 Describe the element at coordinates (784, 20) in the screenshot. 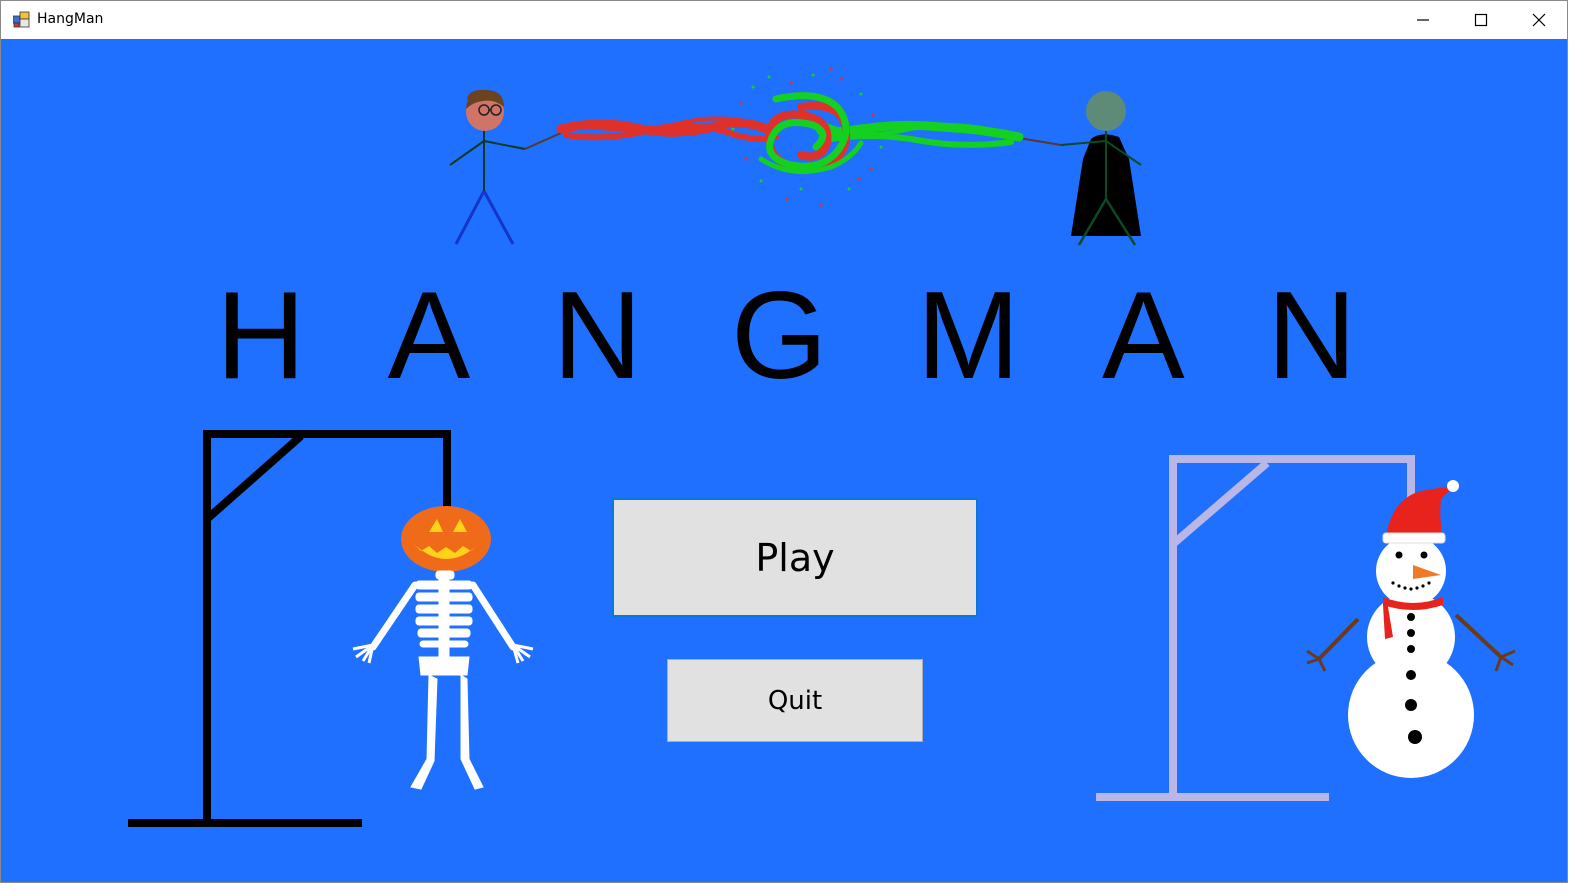

I see `title-bar: HangMan` at that location.